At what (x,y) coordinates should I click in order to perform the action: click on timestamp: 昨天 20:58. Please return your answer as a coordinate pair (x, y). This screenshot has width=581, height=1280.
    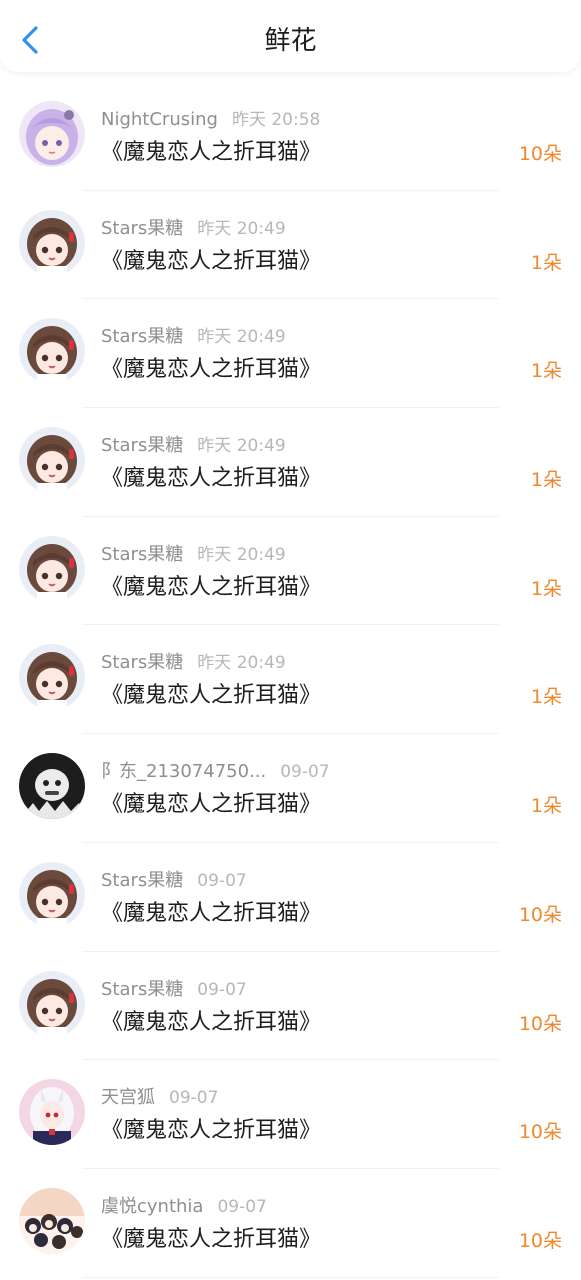
    Looking at the image, I should click on (276, 120).